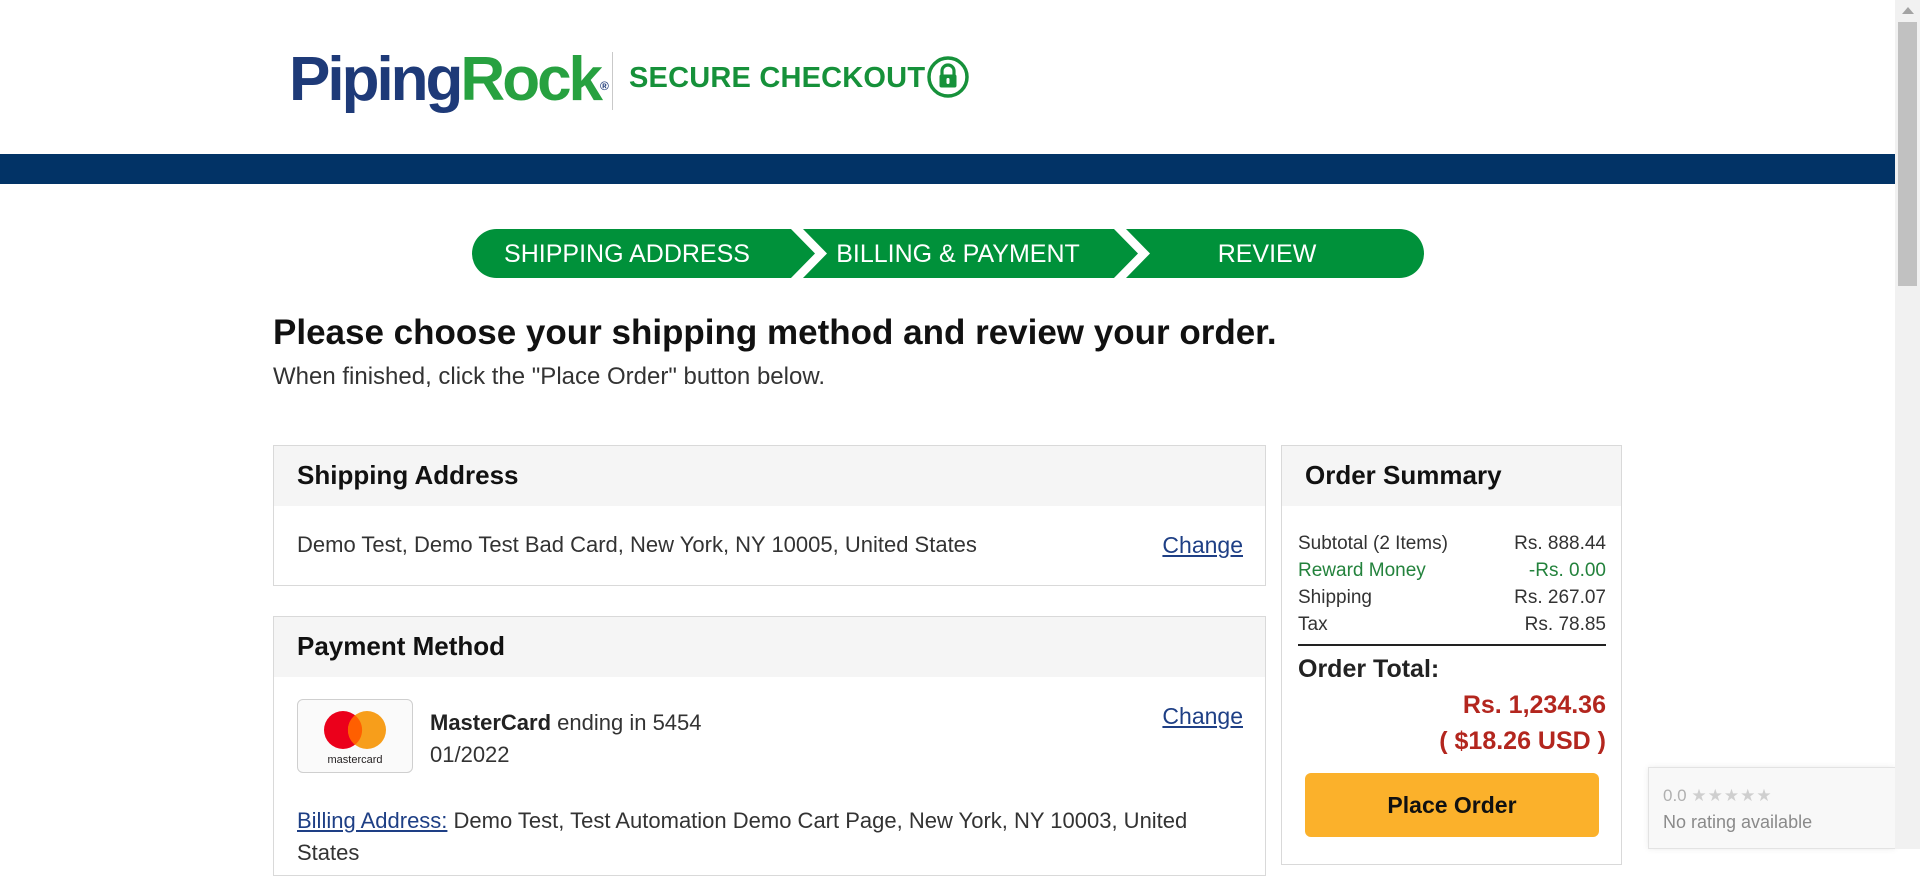 This screenshot has width=1920, height=876. Describe the element at coordinates (604, 86) in the screenshot. I see `logo-registered-mark: ®` at that location.